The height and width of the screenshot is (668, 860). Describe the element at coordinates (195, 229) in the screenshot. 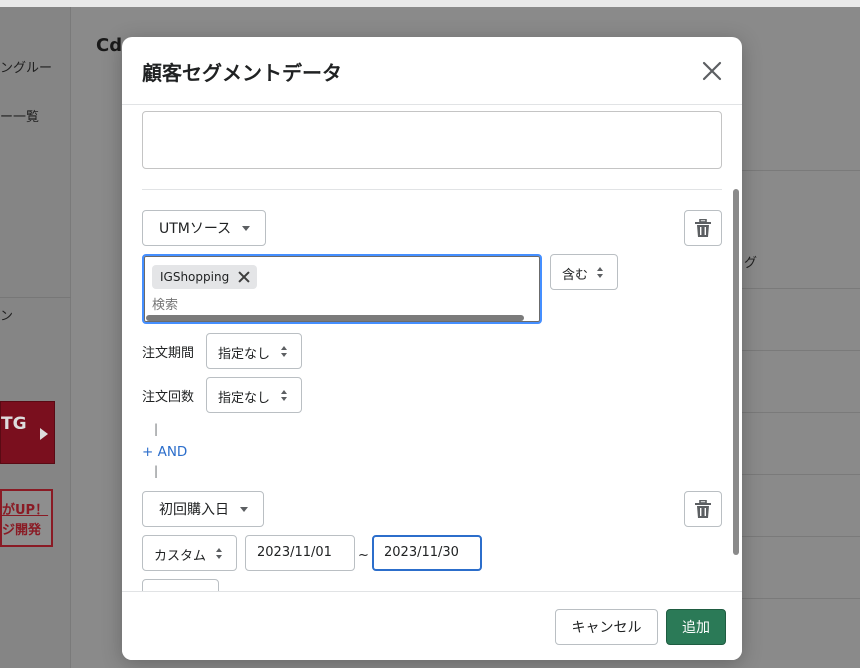

I see `field-select-label: UTMソース` at that location.